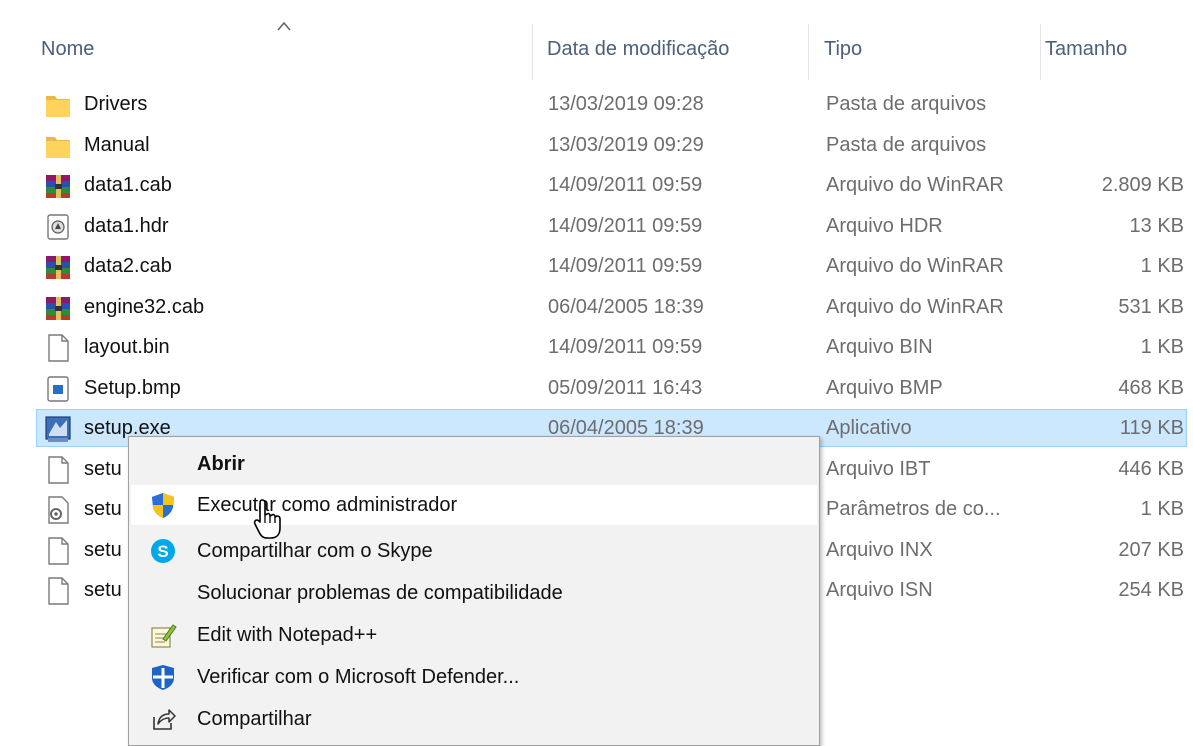  I want to click on context-menu-item: S Compartilhar com o Skype, so click(474, 551).